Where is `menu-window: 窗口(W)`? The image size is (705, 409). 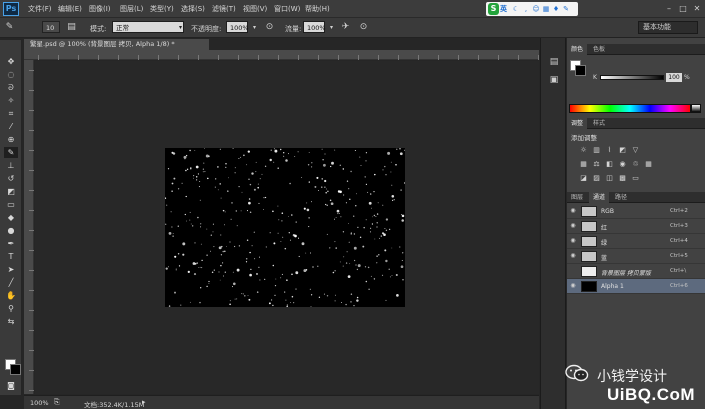 menu-window: 窗口(W) is located at coordinates (287, 9).